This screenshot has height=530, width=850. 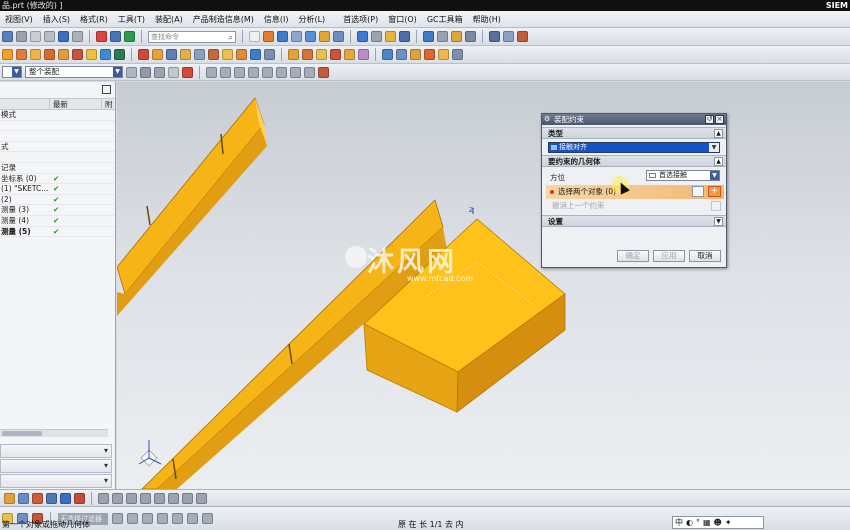 What do you see at coordinates (192, 36) in the screenshot?
I see `command-search-input: 查找命令 ⌕` at bounding box center [192, 36].